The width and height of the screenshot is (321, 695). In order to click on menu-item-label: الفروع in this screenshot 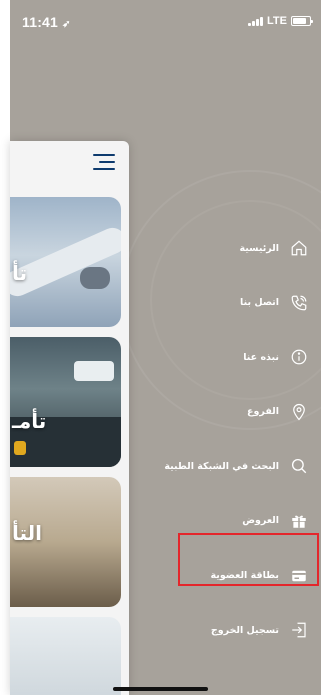, I will do `click(263, 412)`.